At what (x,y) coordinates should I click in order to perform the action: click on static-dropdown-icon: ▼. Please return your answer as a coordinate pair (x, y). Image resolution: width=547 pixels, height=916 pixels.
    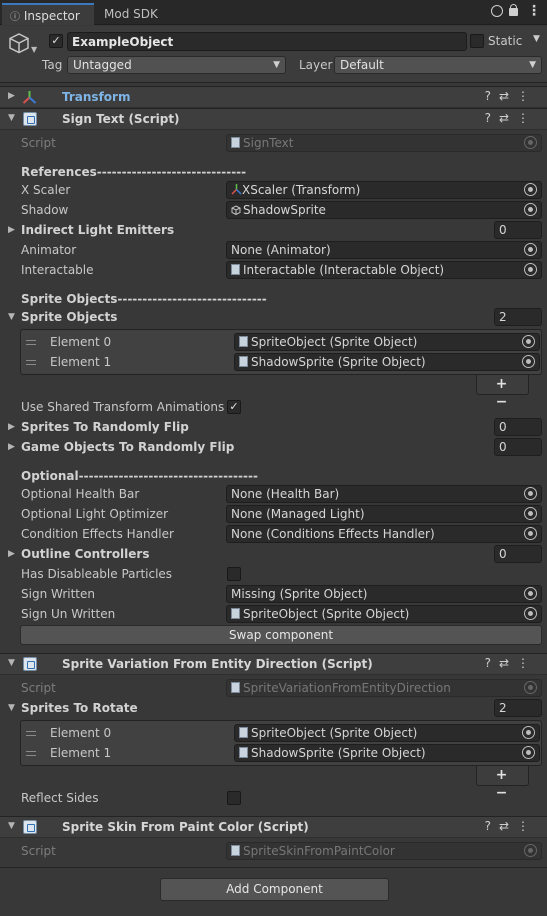
    Looking at the image, I should click on (536, 39).